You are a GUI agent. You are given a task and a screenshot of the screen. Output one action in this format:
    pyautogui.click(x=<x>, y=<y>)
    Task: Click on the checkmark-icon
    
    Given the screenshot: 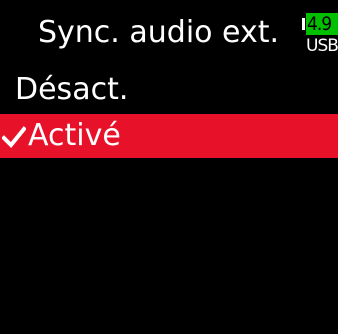 What is the action you would take?
    pyautogui.click(x=14, y=136)
    